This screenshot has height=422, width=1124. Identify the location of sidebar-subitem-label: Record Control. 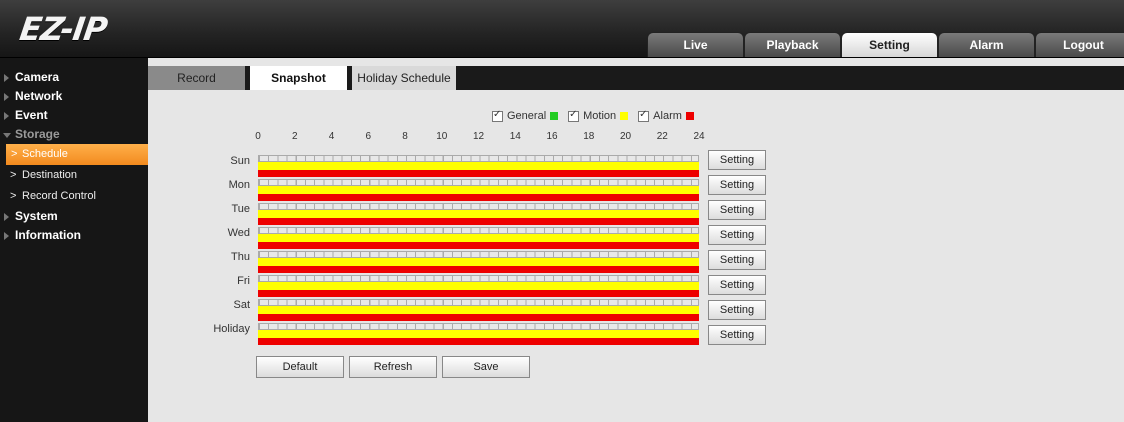
(59, 196).